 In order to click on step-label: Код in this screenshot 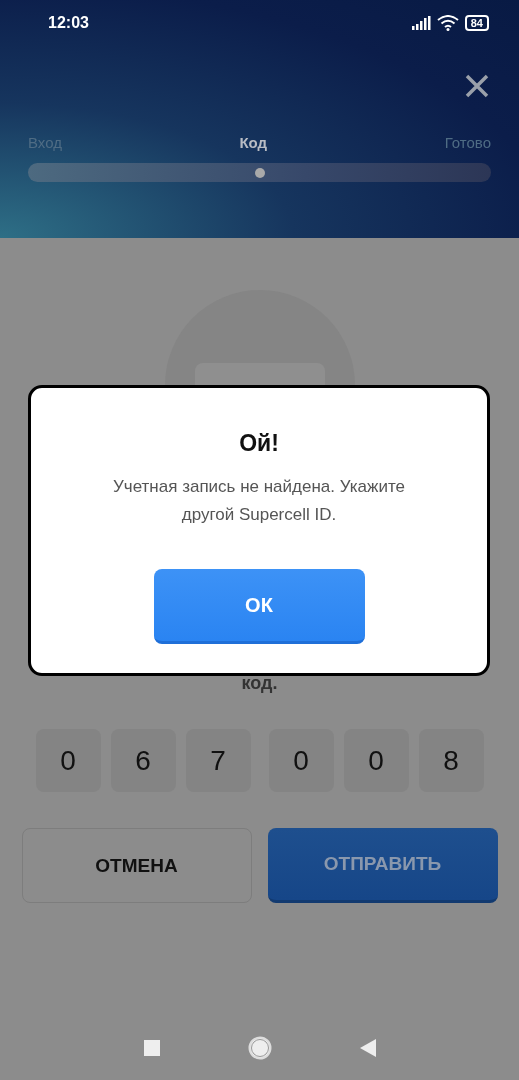, I will do `click(253, 142)`.